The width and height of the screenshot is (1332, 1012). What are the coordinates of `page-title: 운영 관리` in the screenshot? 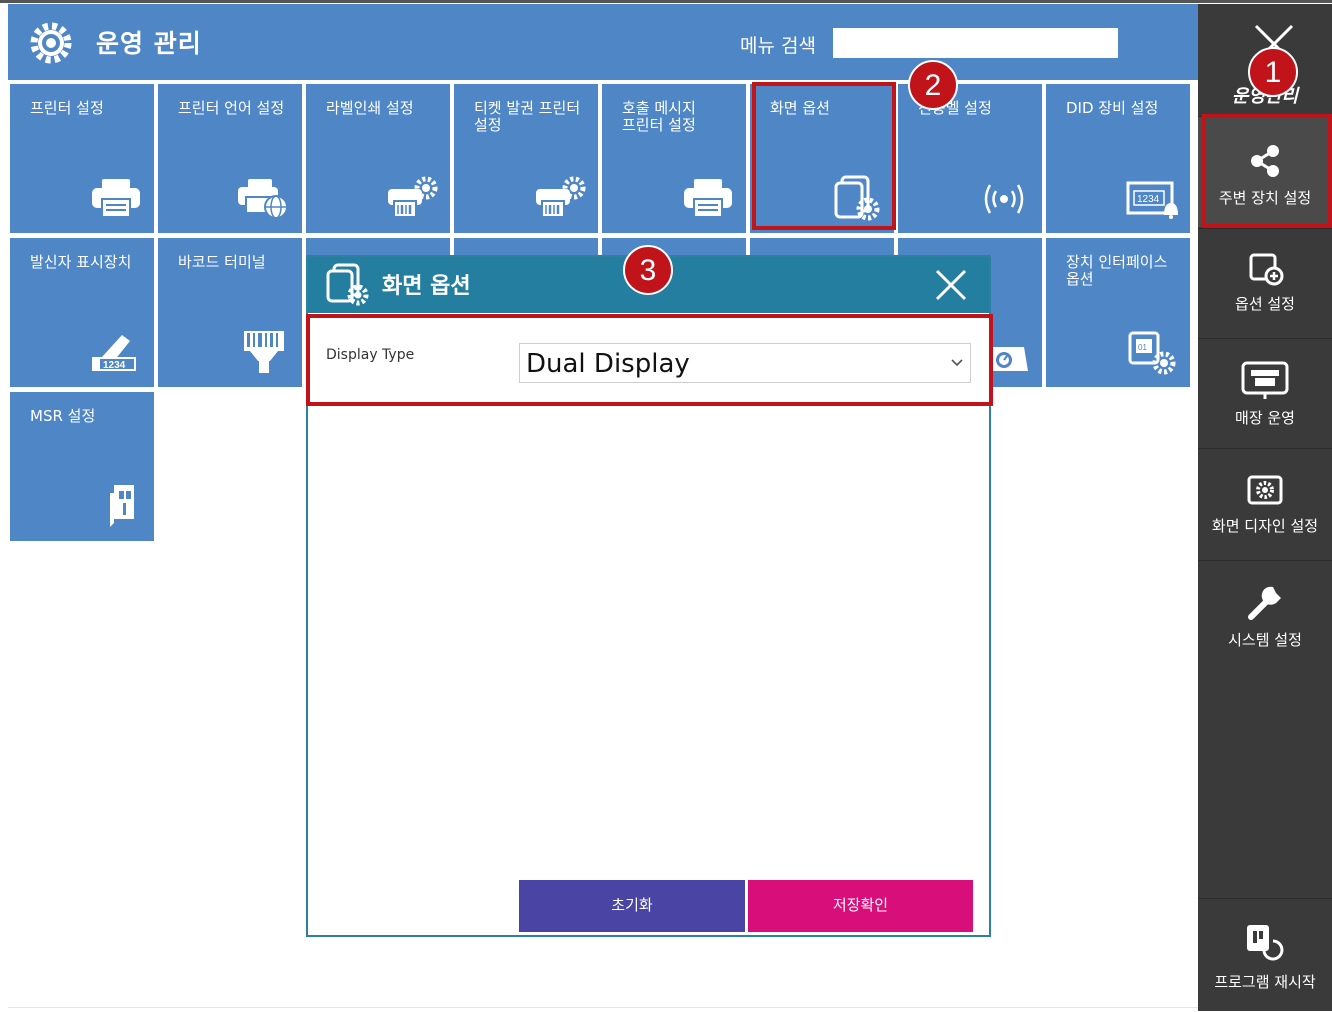 It's located at (149, 43).